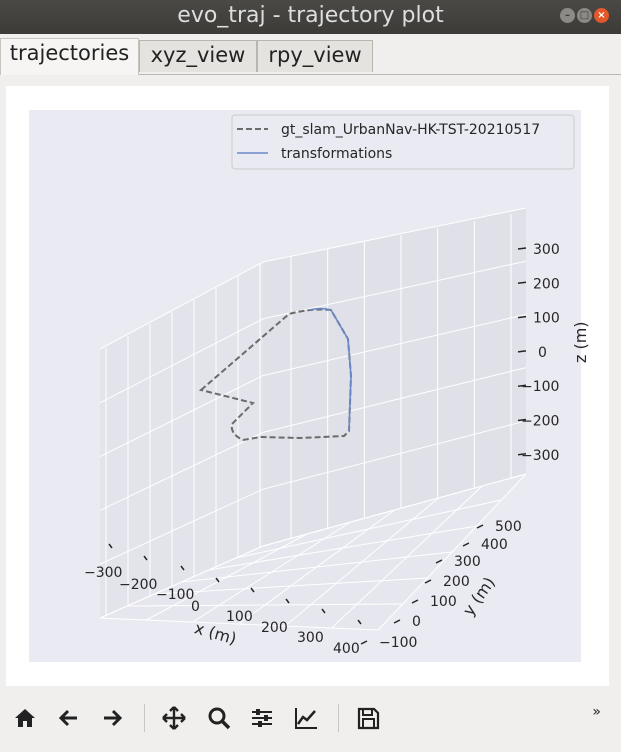 The image size is (621, 752). Describe the element at coordinates (540, 387) in the screenshot. I see `z-tick-label: −100` at that location.